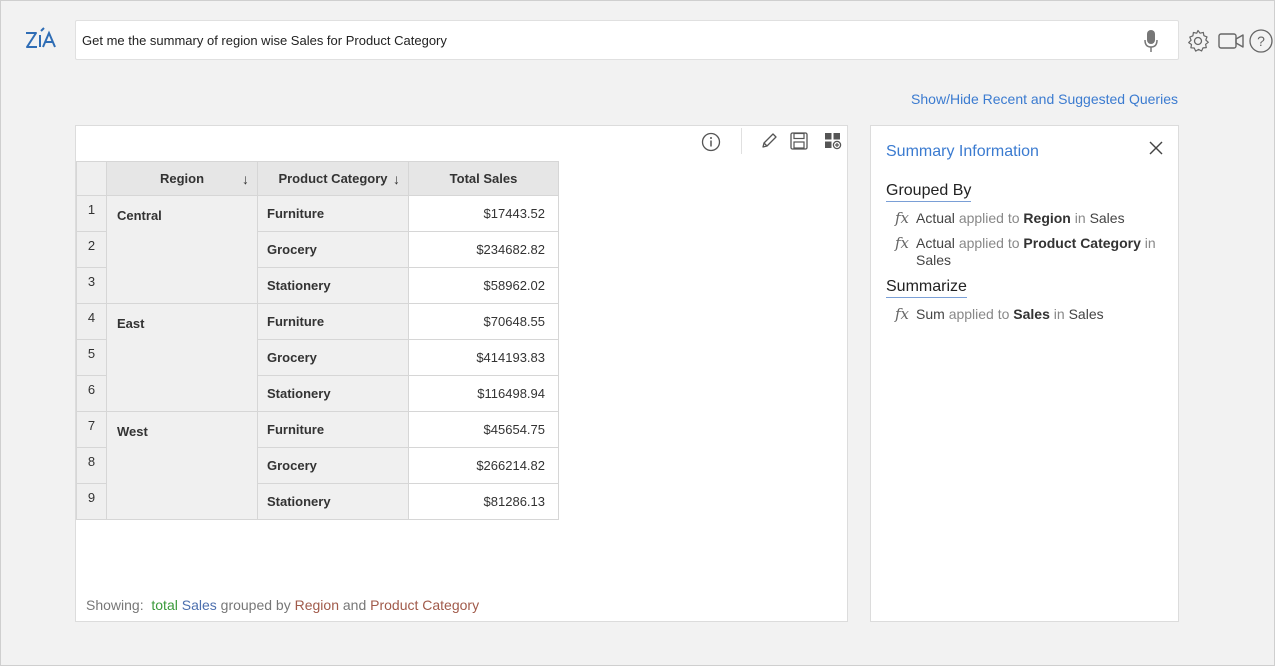 This screenshot has height=666, width=1275. Describe the element at coordinates (929, 192) in the screenshot. I see `grouped-by-heading: Grouped By` at that location.